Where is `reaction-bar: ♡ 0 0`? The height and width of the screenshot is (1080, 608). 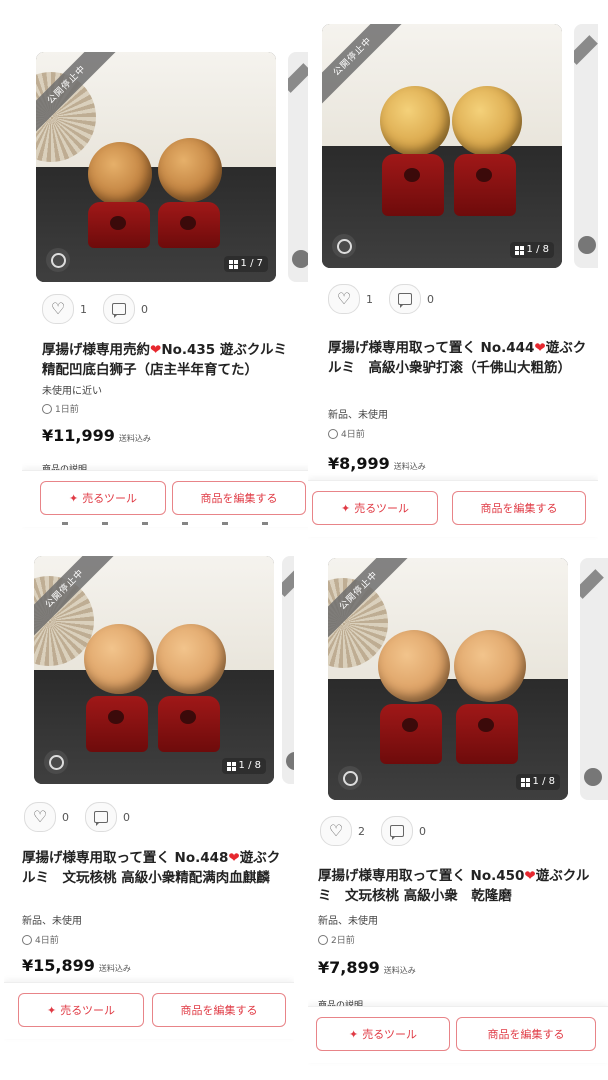 reaction-bar: ♡ 0 0 is located at coordinates (82, 817).